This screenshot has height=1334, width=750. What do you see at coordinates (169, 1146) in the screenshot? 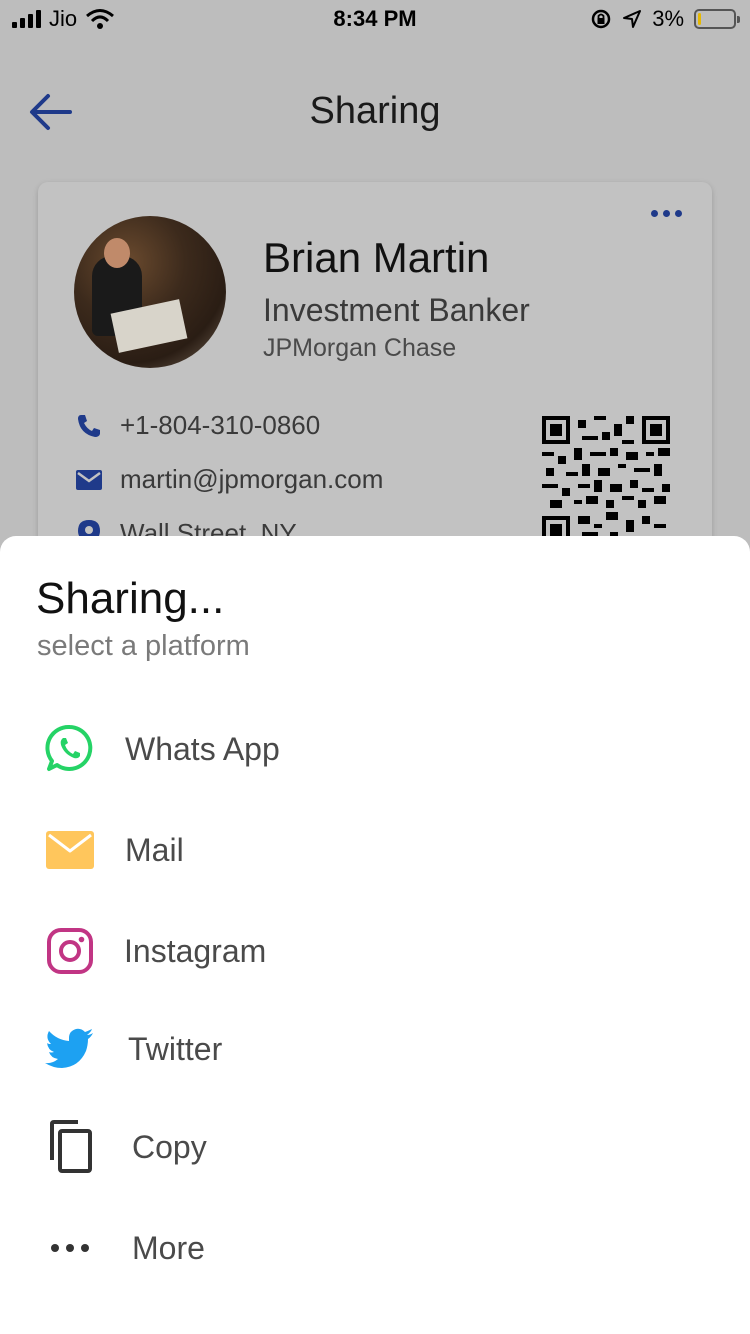
I see `option-label: Copy` at bounding box center [169, 1146].